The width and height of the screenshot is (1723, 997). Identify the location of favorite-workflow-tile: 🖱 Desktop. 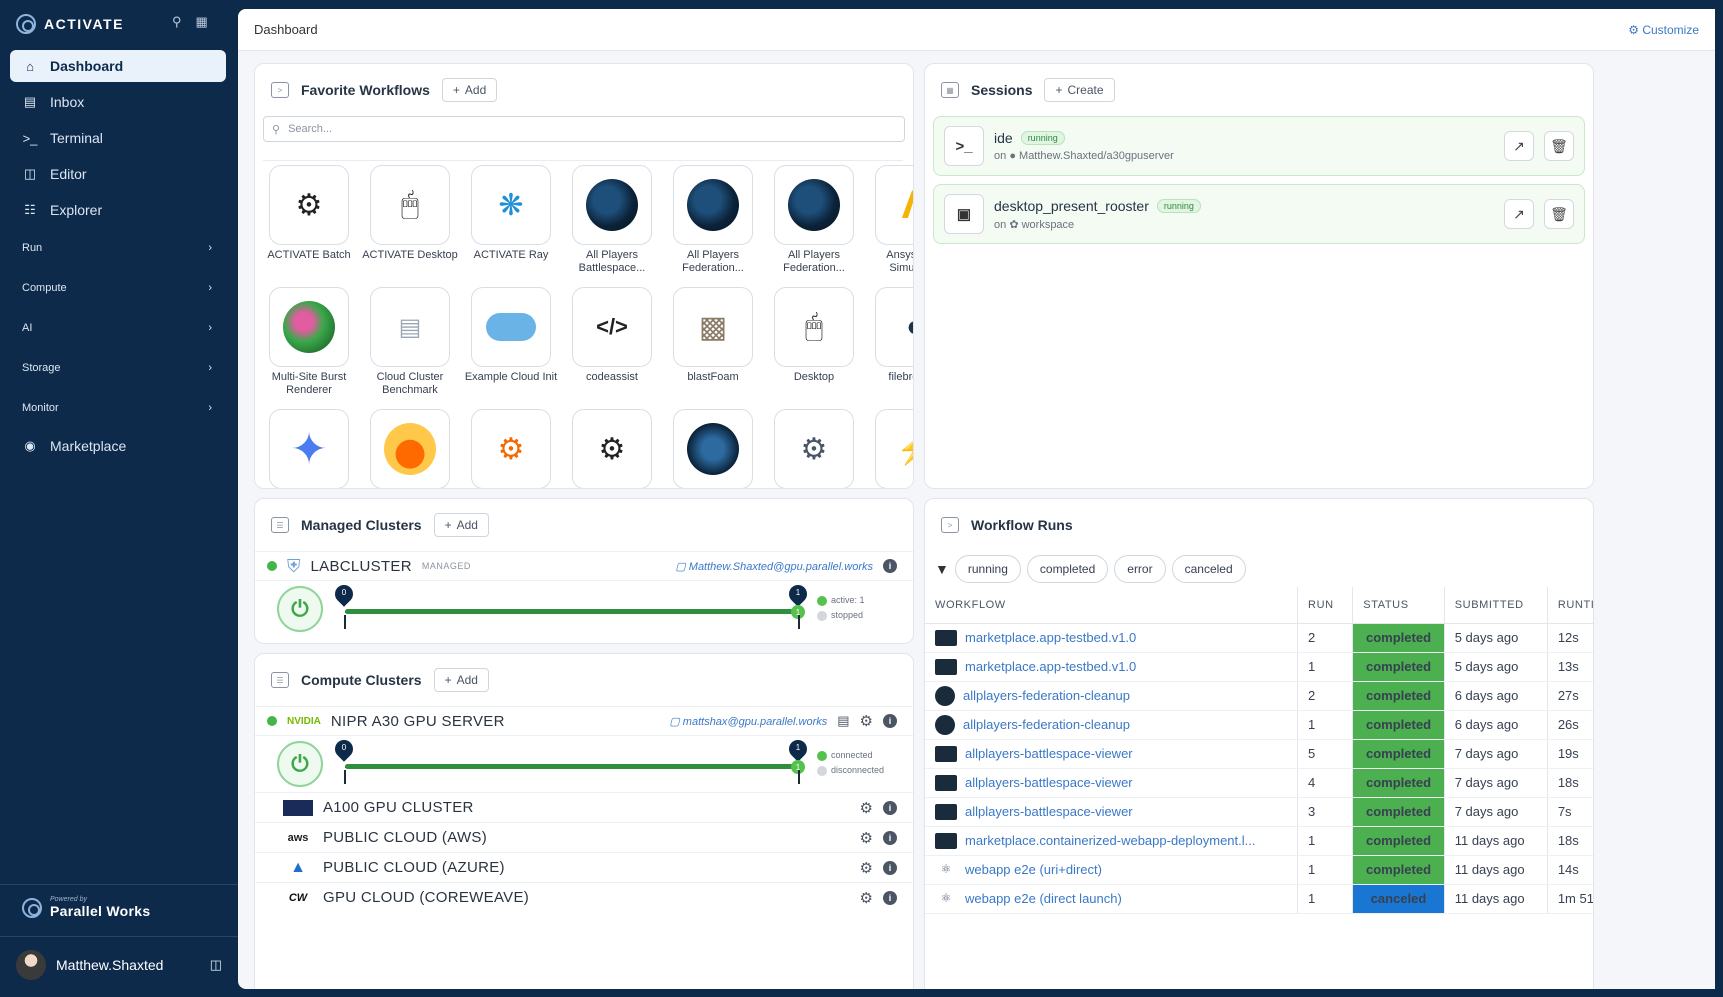
(814, 342).